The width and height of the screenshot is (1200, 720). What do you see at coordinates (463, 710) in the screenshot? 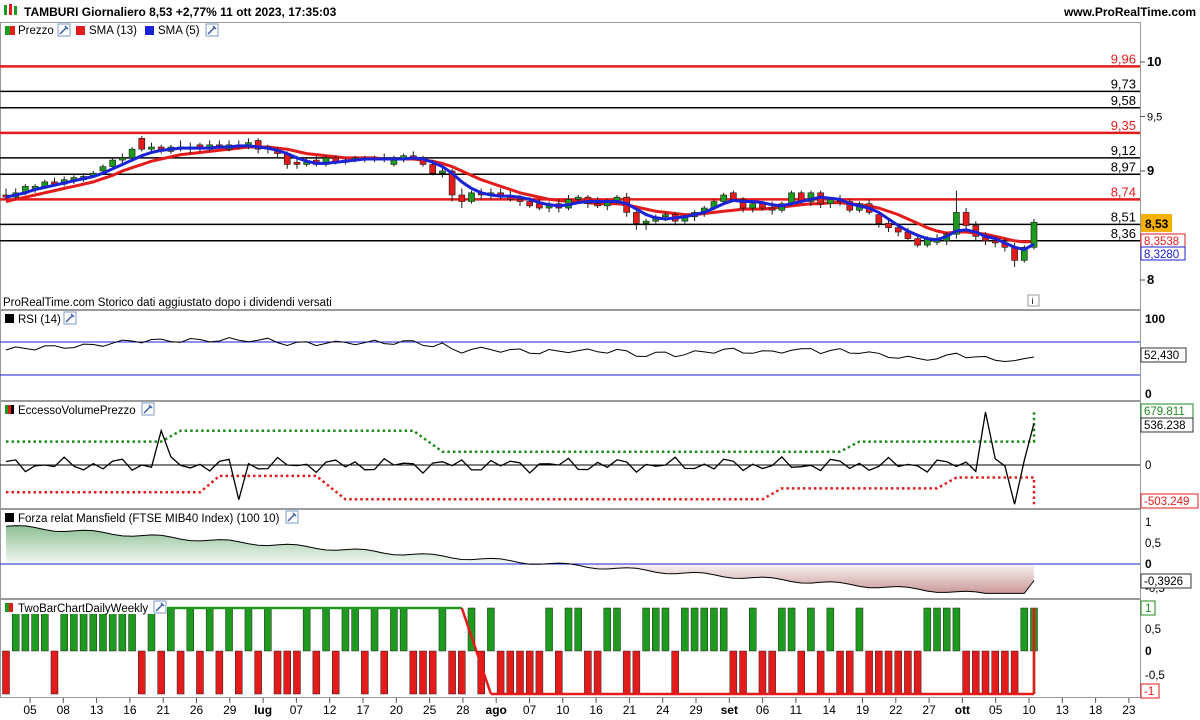
I see `x-tick-label: 28` at bounding box center [463, 710].